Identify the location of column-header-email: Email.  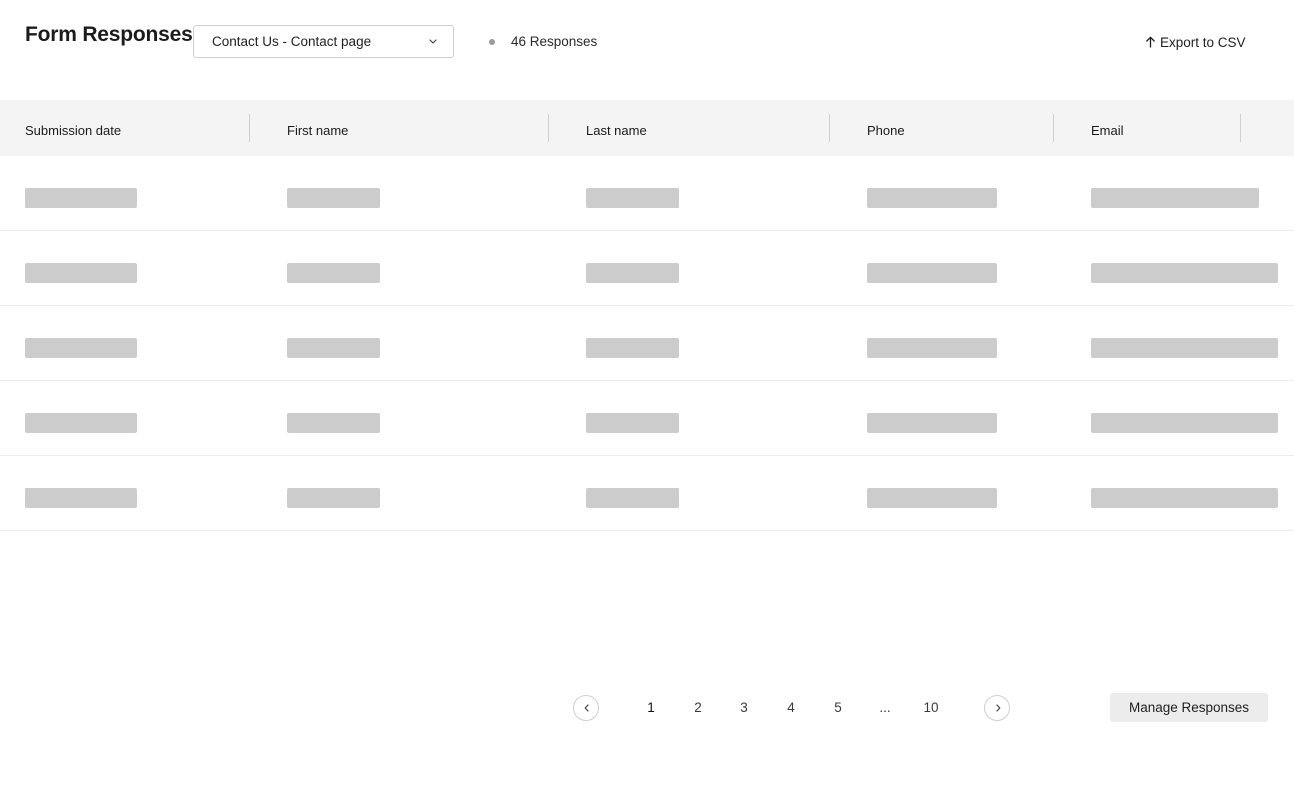
(1107, 130).